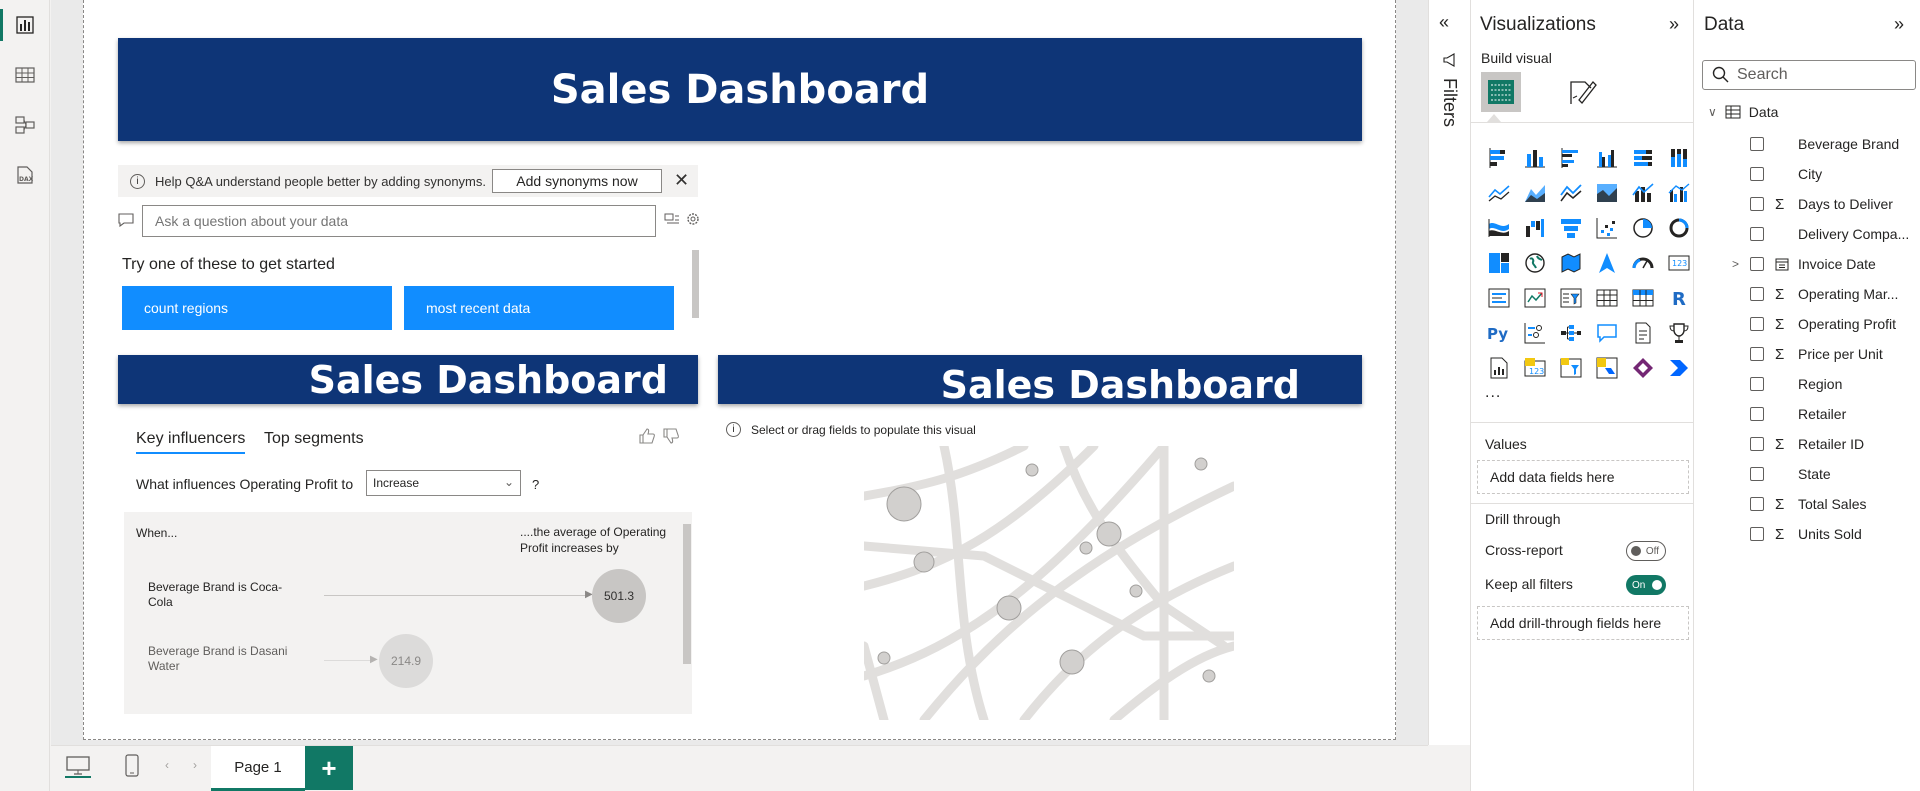 This screenshot has width=1920, height=791. What do you see at coordinates (132, 768) in the screenshot?
I see `mobile-layout-icon` at bounding box center [132, 768].